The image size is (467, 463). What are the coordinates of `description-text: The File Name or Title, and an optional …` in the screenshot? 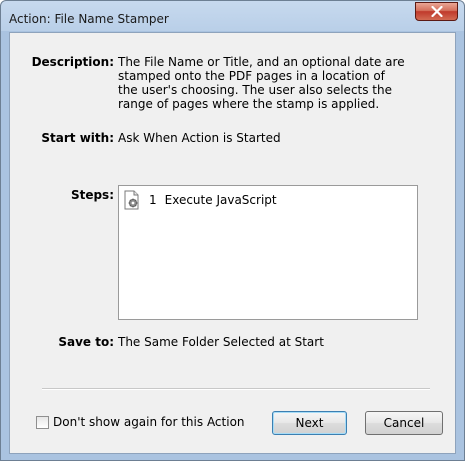 It's located at (261, 83).